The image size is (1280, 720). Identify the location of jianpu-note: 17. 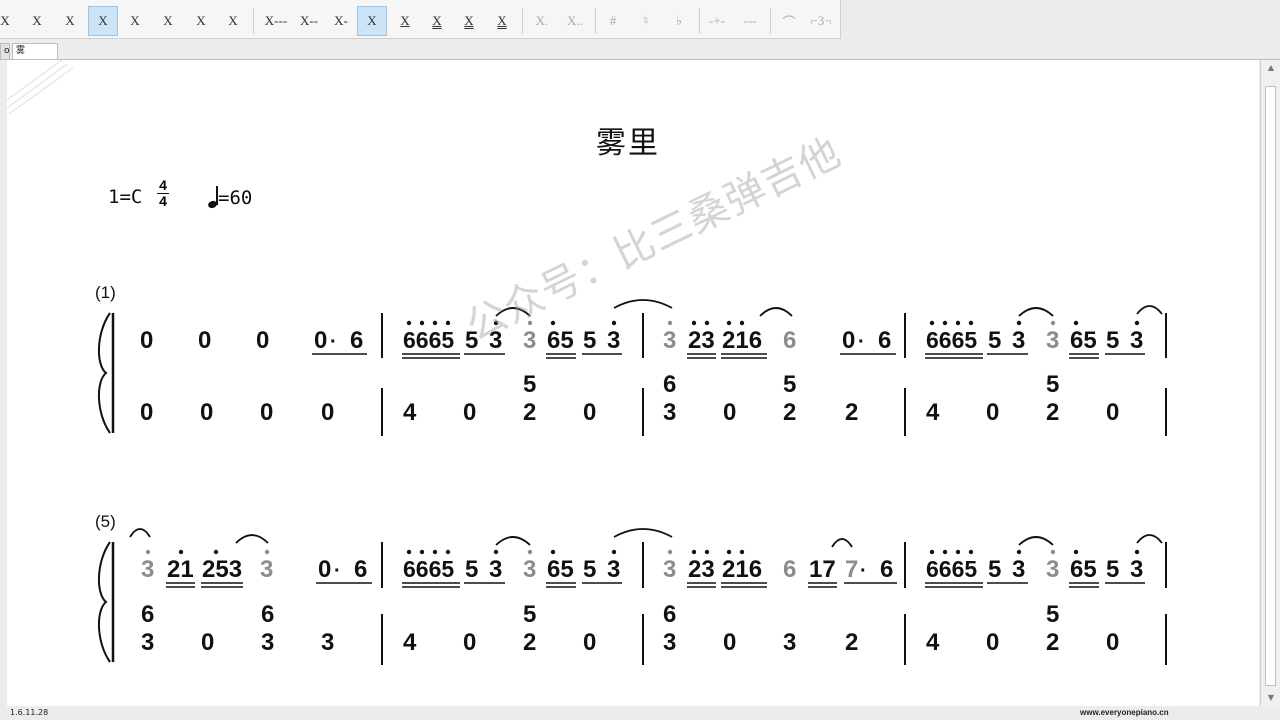
(822, 569).